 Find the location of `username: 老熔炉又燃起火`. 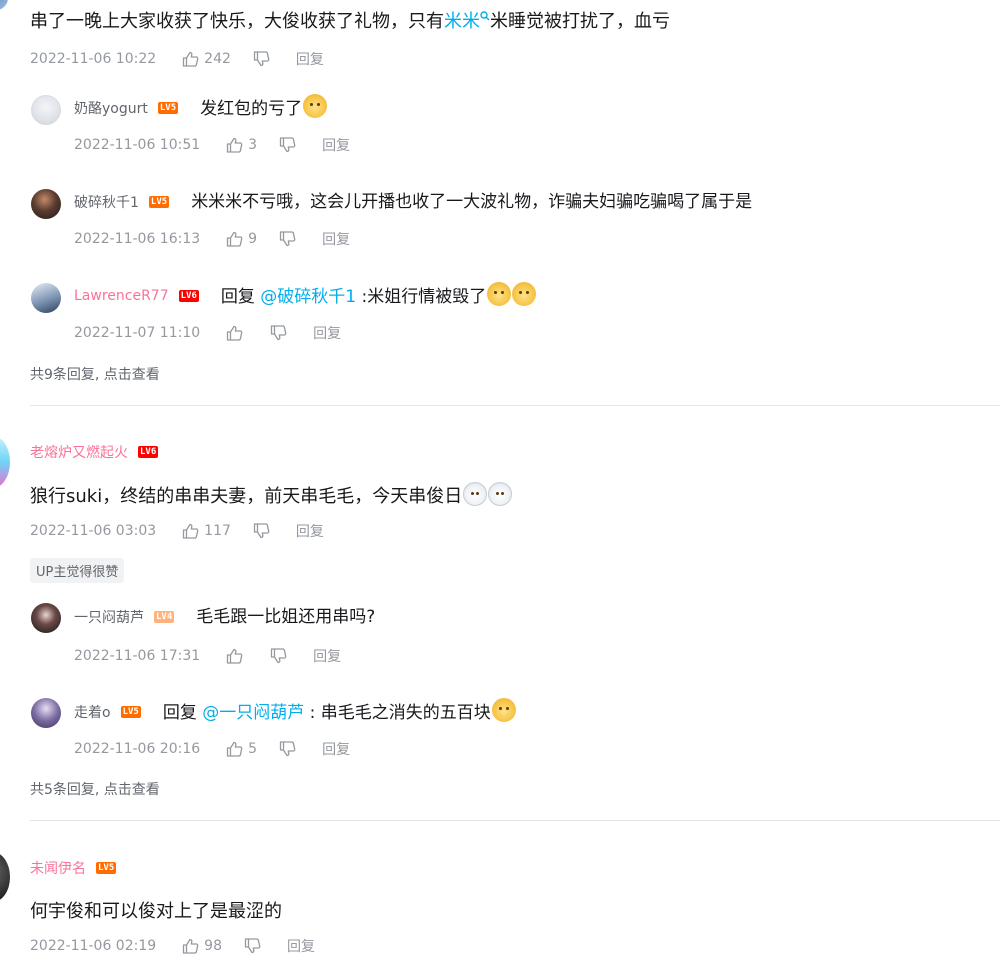

username: 老熔炉又燃起火 is located at coordinates (79, 452).